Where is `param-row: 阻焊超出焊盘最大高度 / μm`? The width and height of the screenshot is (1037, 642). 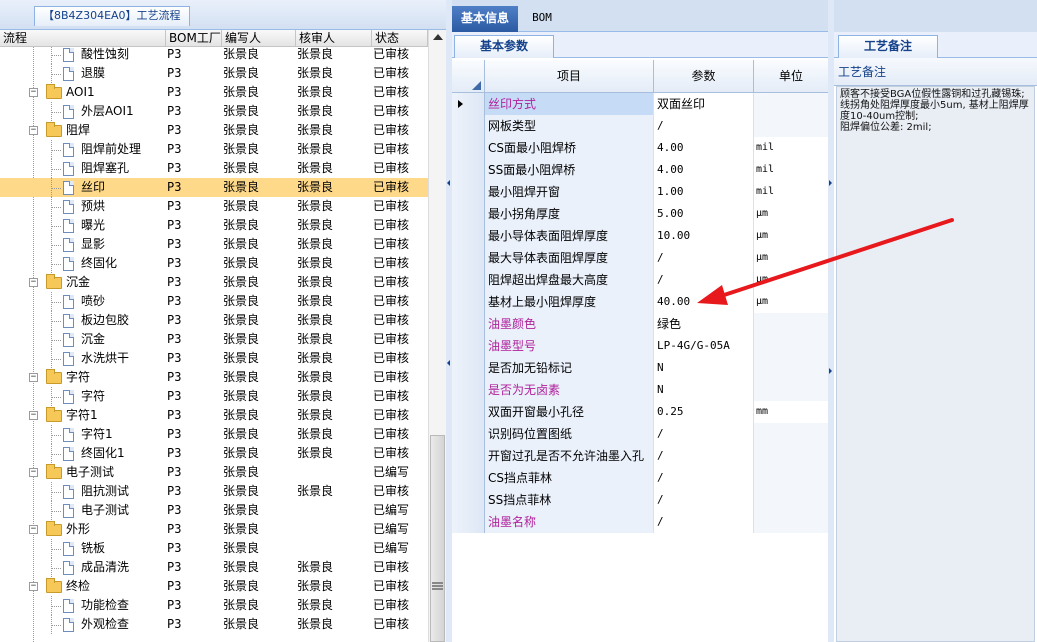
param-row: 阻焊超出焊盘最大高度 / μm is located at coordinates (640, 280).